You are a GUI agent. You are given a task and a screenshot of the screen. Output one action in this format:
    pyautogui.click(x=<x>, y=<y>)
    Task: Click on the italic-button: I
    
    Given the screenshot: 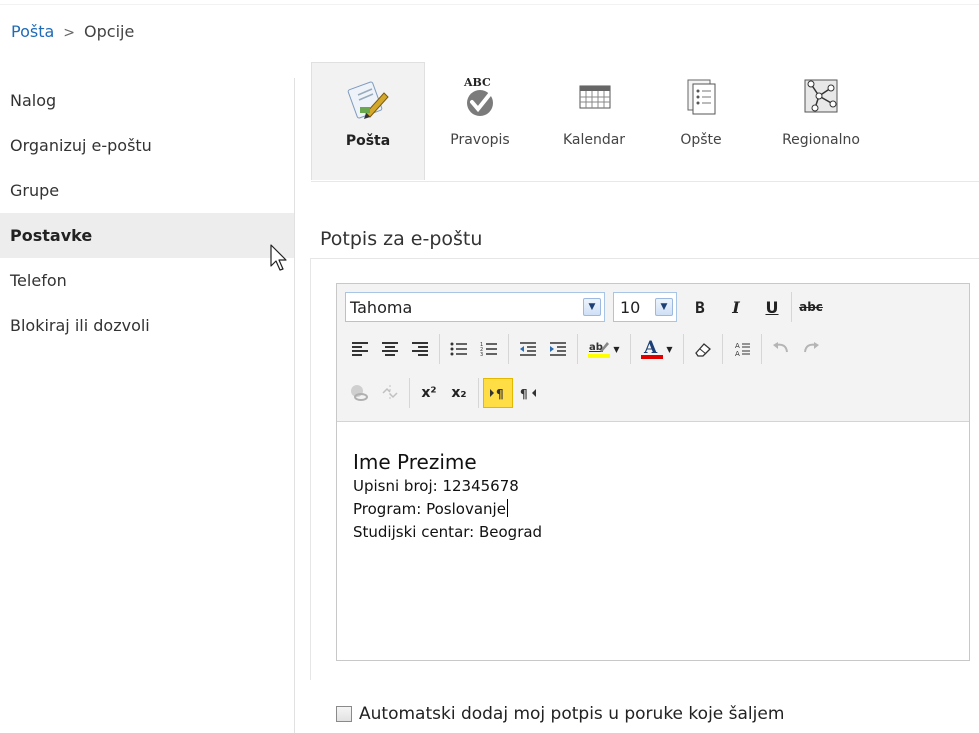 What is the action you would take?
    pyautogui.click(x=736, y=307)
    